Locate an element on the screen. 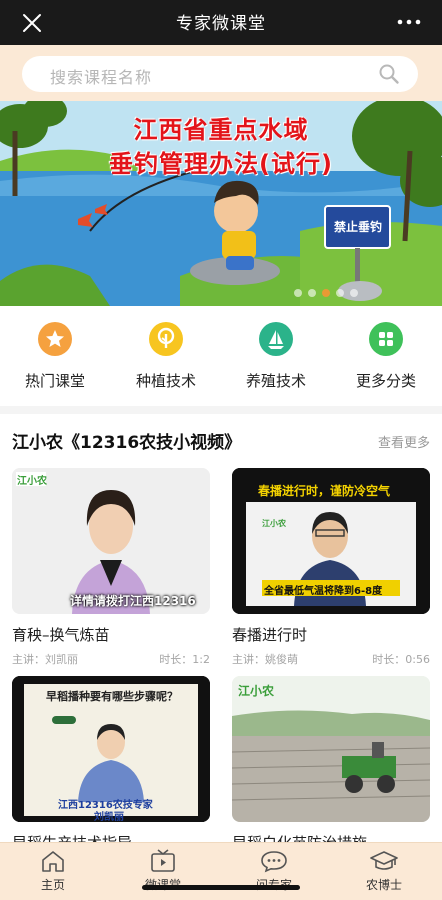 Image resolution: width=442 pixels, height=900 pixels. tab-home: 主页 is located at coordinates (53, 871).